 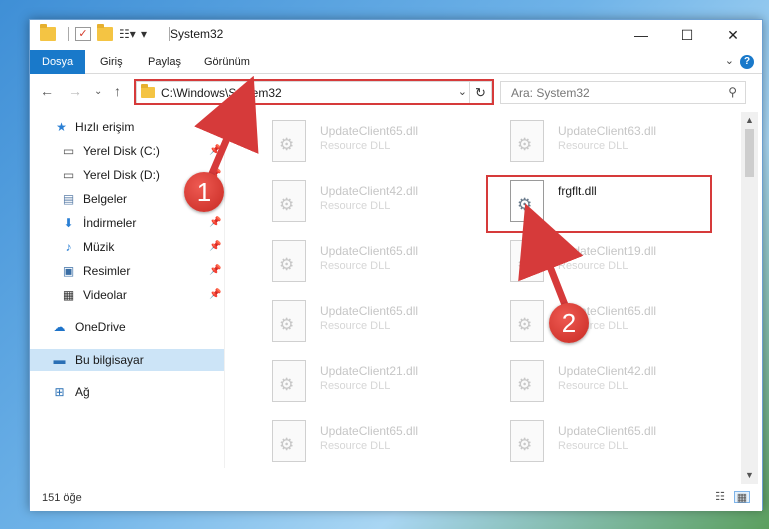 What do you see at coordinates (121, 175) in the screenshot?
I see `nav-item-label: Yerel Disk (D:)` at bounding box center [121, 175].